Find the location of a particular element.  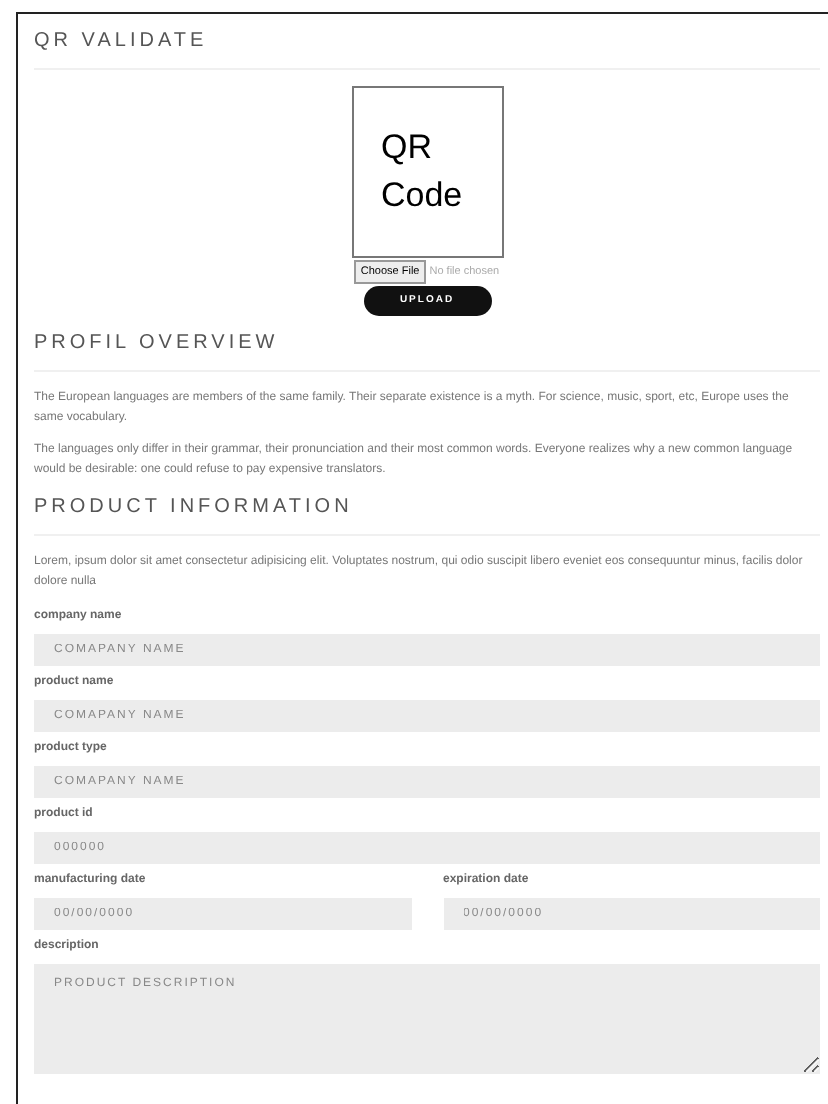

section-heading: PROFIL OVERVIEW is located at coordinates (157, 344).